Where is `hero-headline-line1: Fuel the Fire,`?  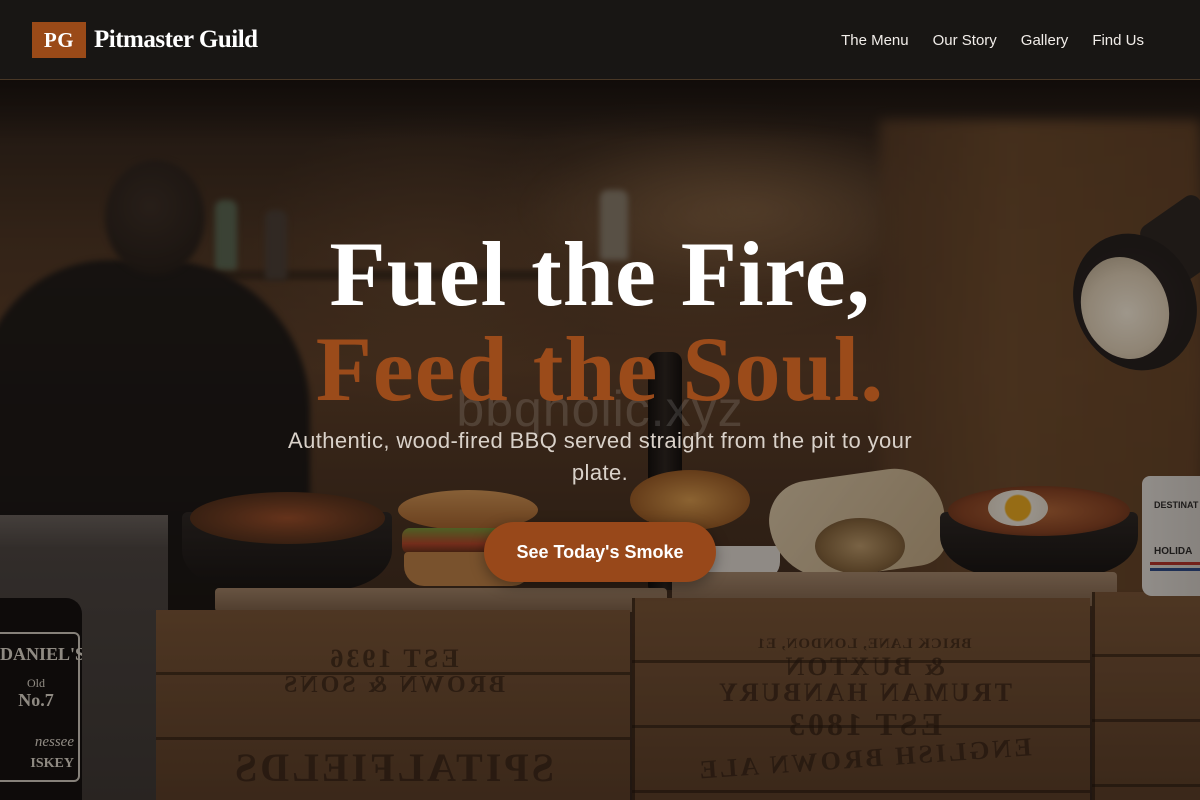 hero-headline-line1: Fuel the Fire, is located at coordinates (600, 274).